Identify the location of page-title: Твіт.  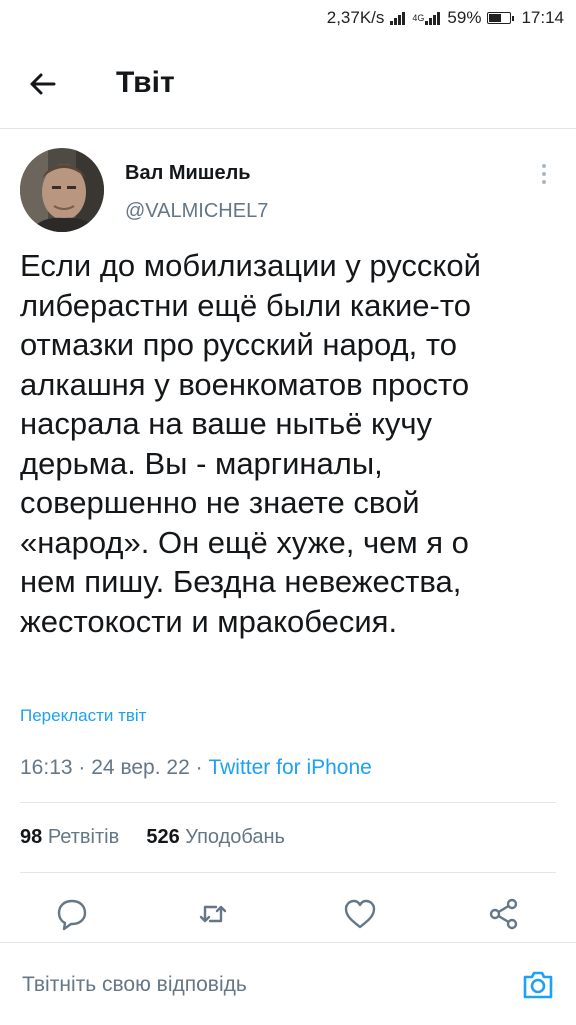
(145, 82).